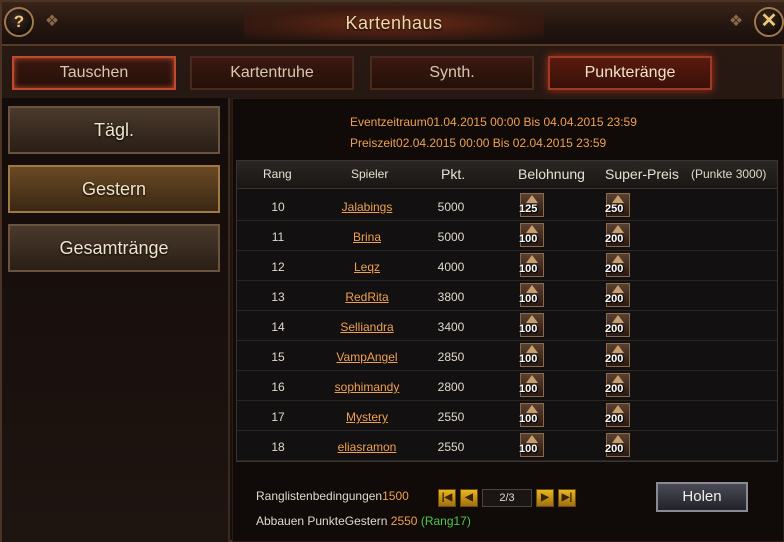 This screenshot has height=542, width=784. I want to click on ranking-conditions: Ranglistenbedingungen1500, so click(332, 496).